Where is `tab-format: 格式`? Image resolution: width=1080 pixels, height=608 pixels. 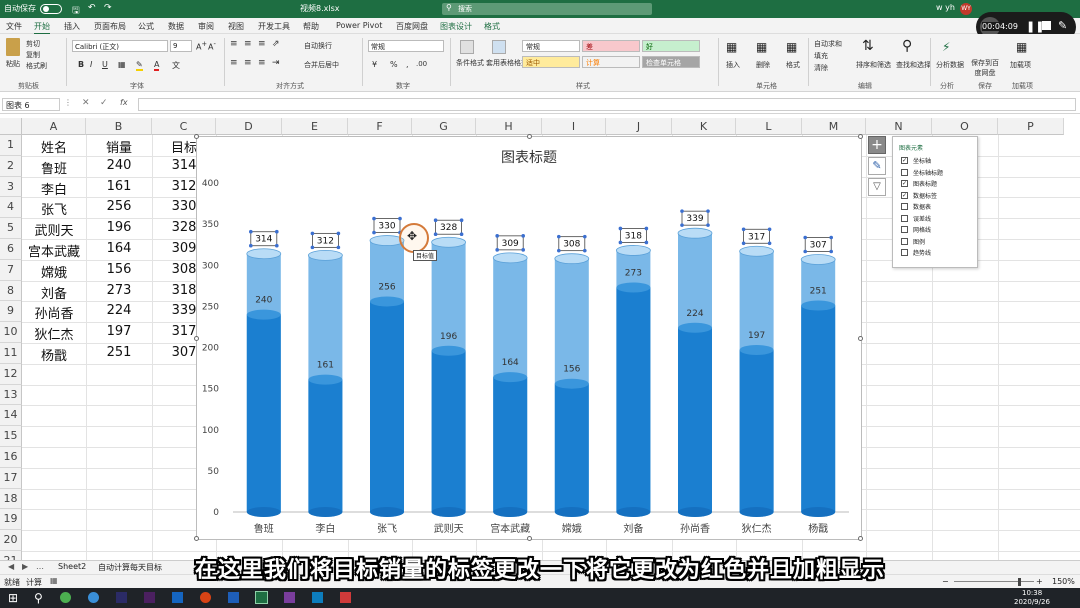
tab-format: 格式 is located at coordinates (492, 26).